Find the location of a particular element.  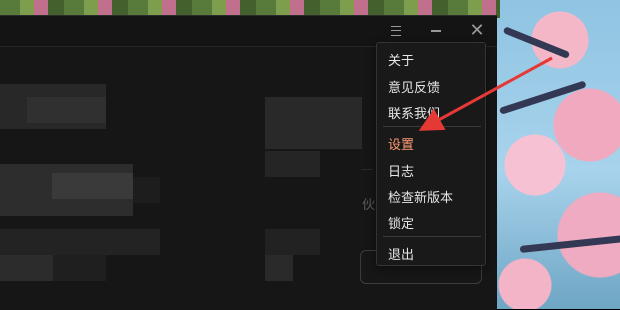

menu-item-contact-us: 联系我们 is located at coordinates (414, 112).